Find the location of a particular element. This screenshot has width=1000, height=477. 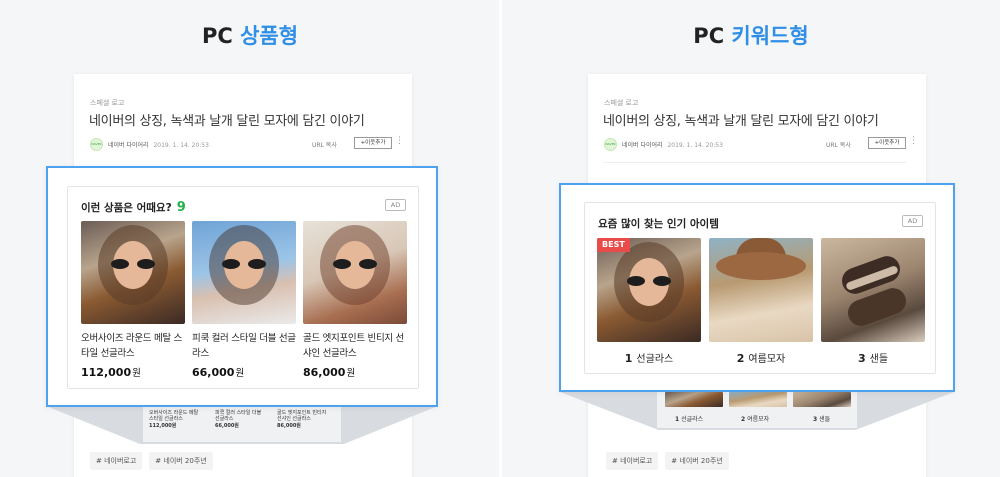

keyword-rank: 2 is located at coordinates (740, 358).